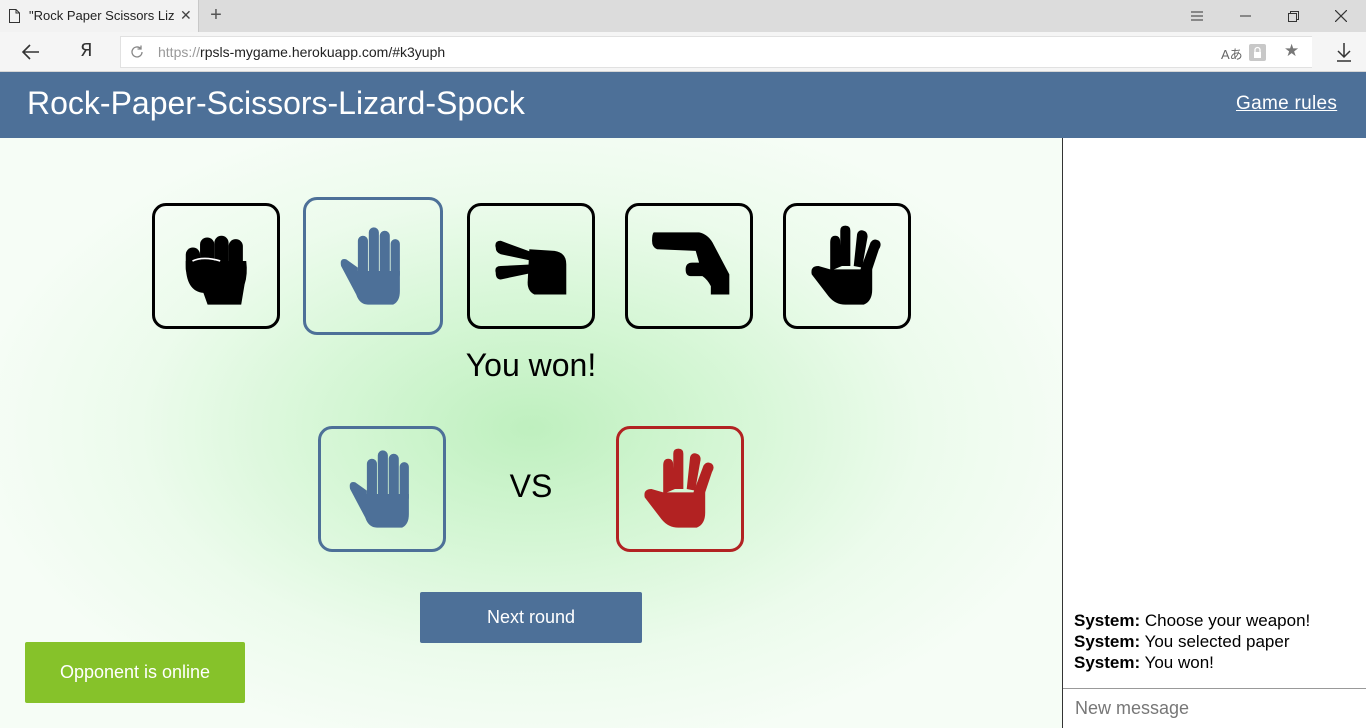 The image size is (1366, 728). I want to click on chat-message: System: You won!, so click(1219, 662).